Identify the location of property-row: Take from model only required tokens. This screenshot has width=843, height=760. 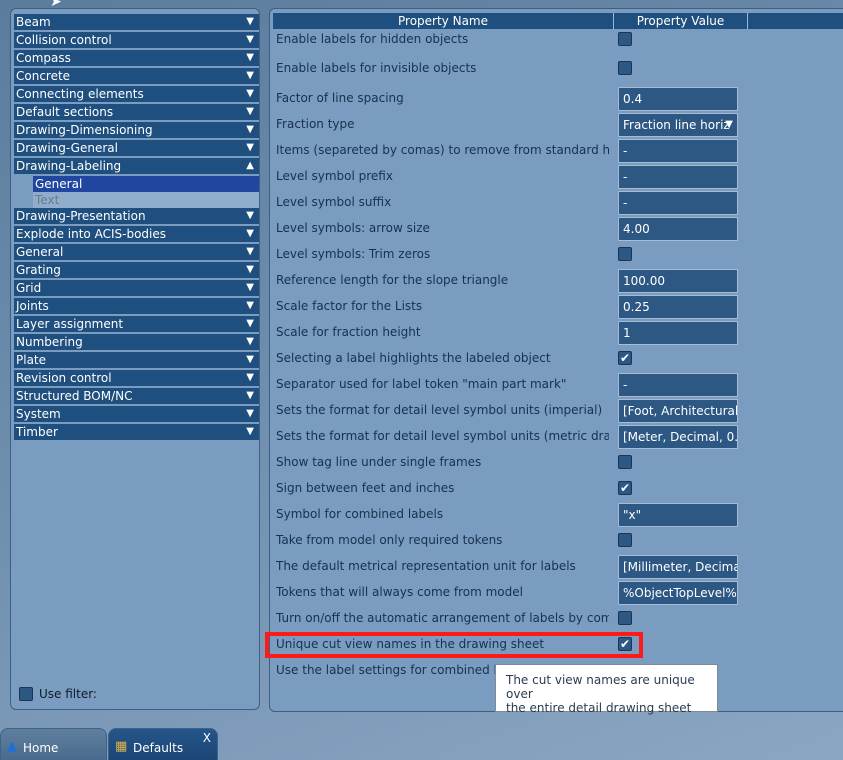
(559, 541).